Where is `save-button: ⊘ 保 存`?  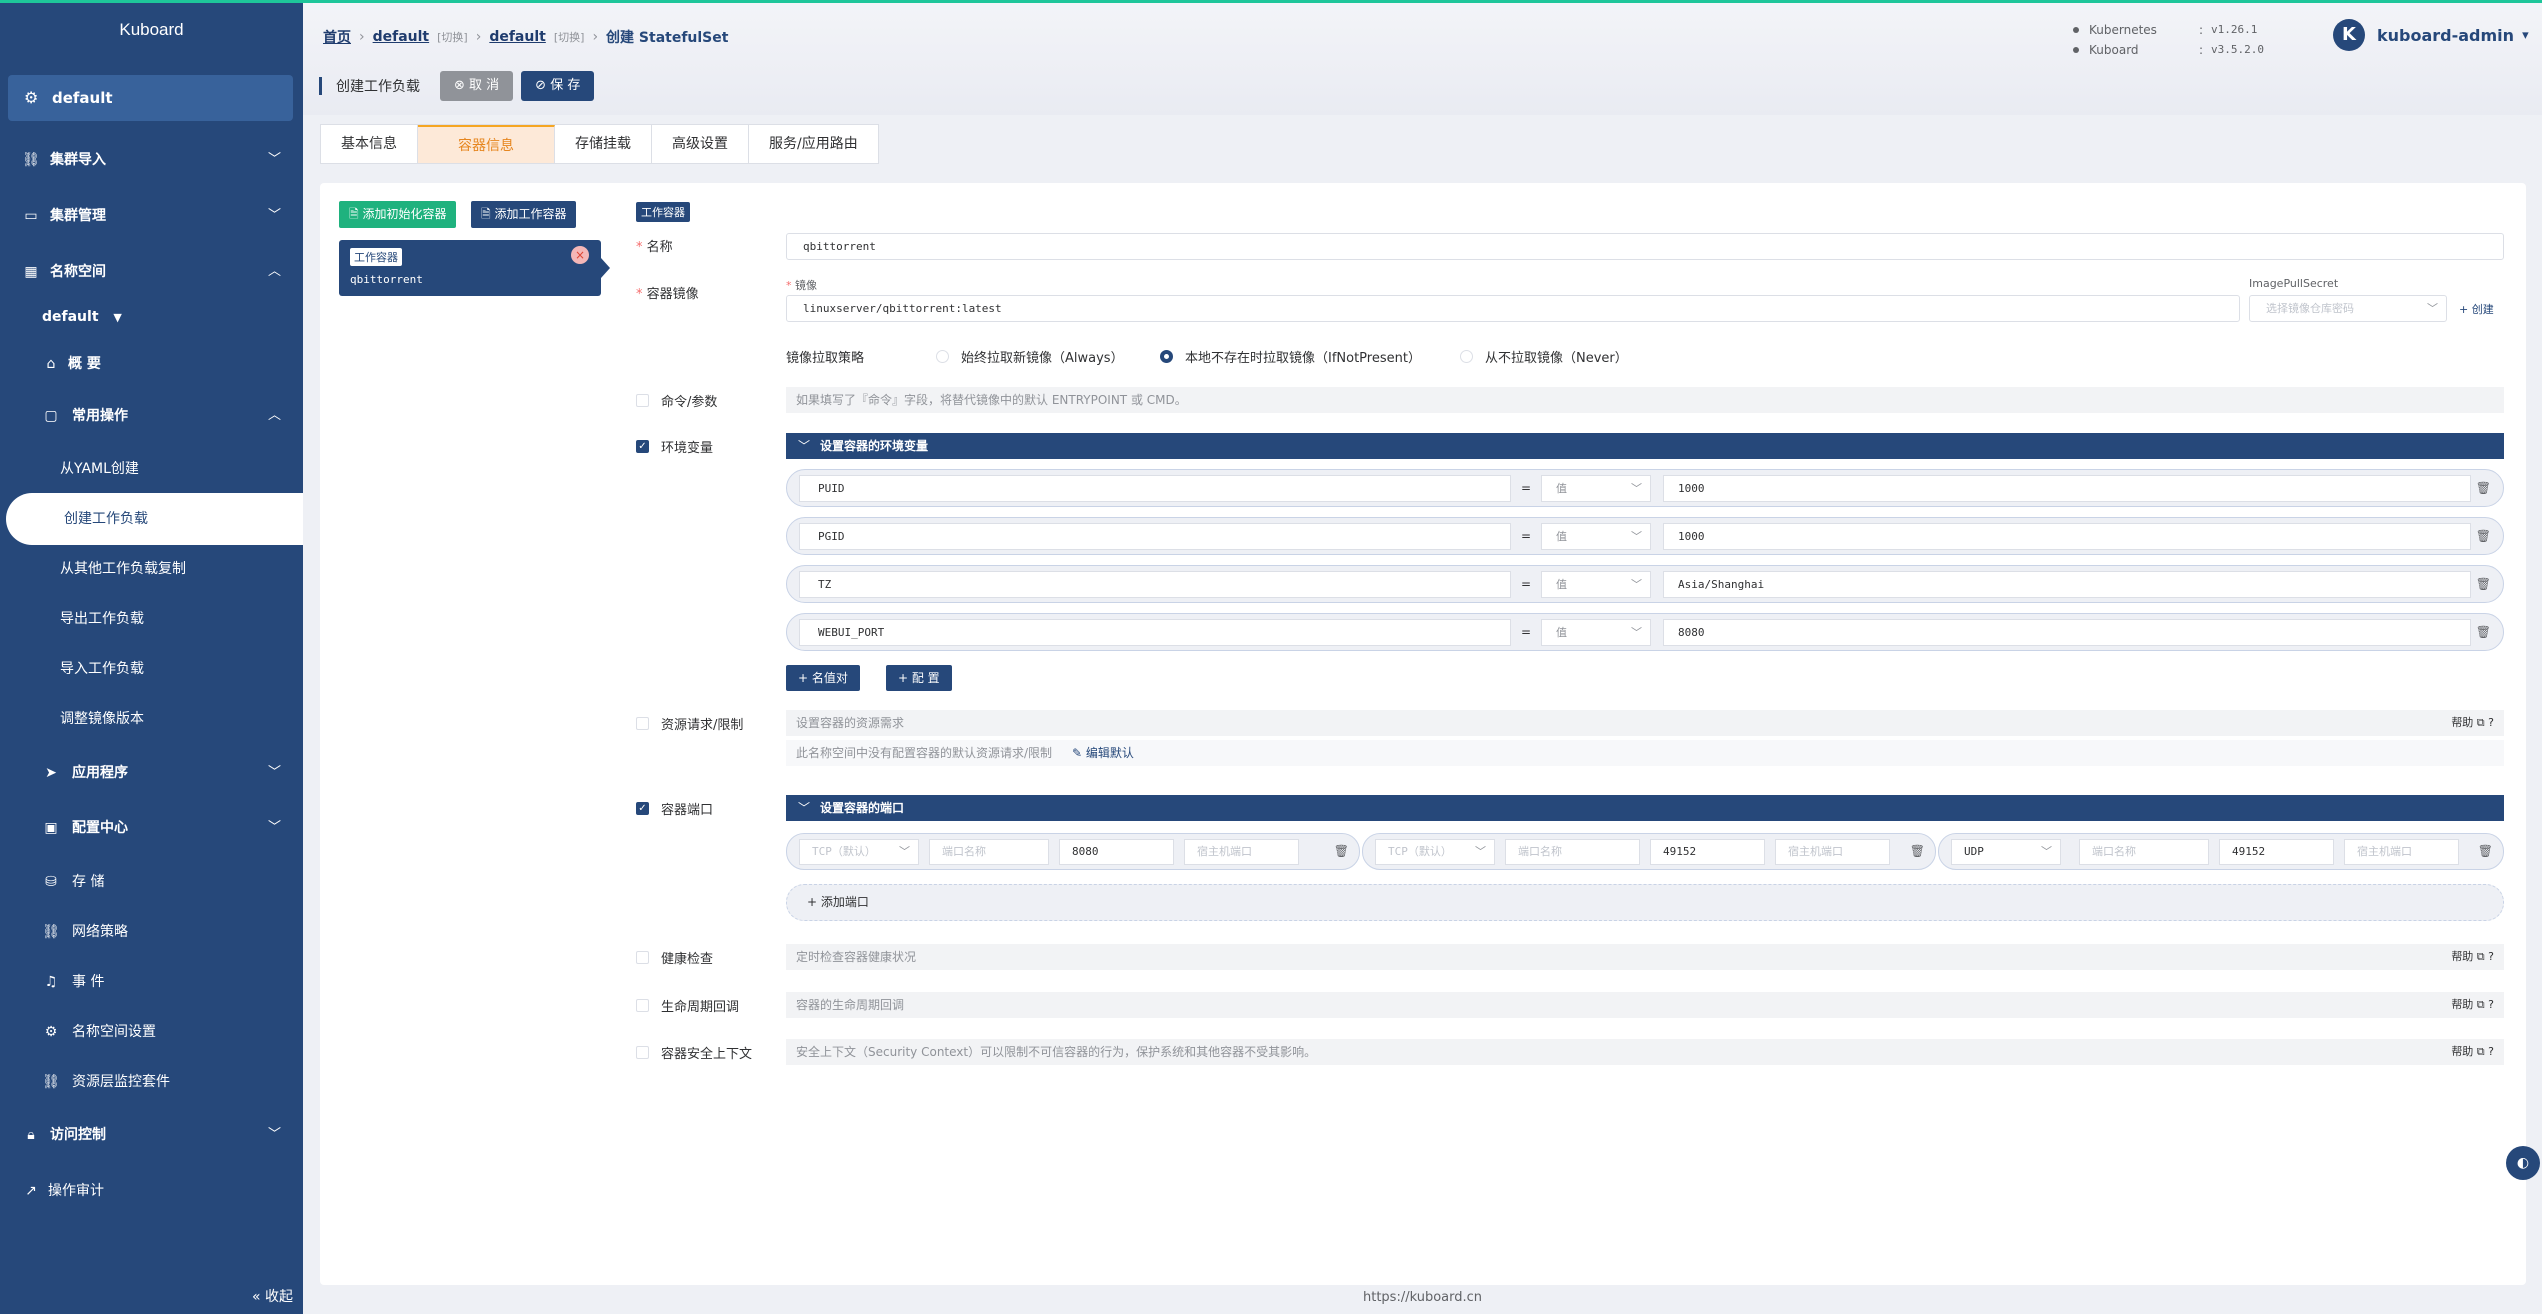 save-button: ⊘ 保 存 is located at coordinates (558, 86).